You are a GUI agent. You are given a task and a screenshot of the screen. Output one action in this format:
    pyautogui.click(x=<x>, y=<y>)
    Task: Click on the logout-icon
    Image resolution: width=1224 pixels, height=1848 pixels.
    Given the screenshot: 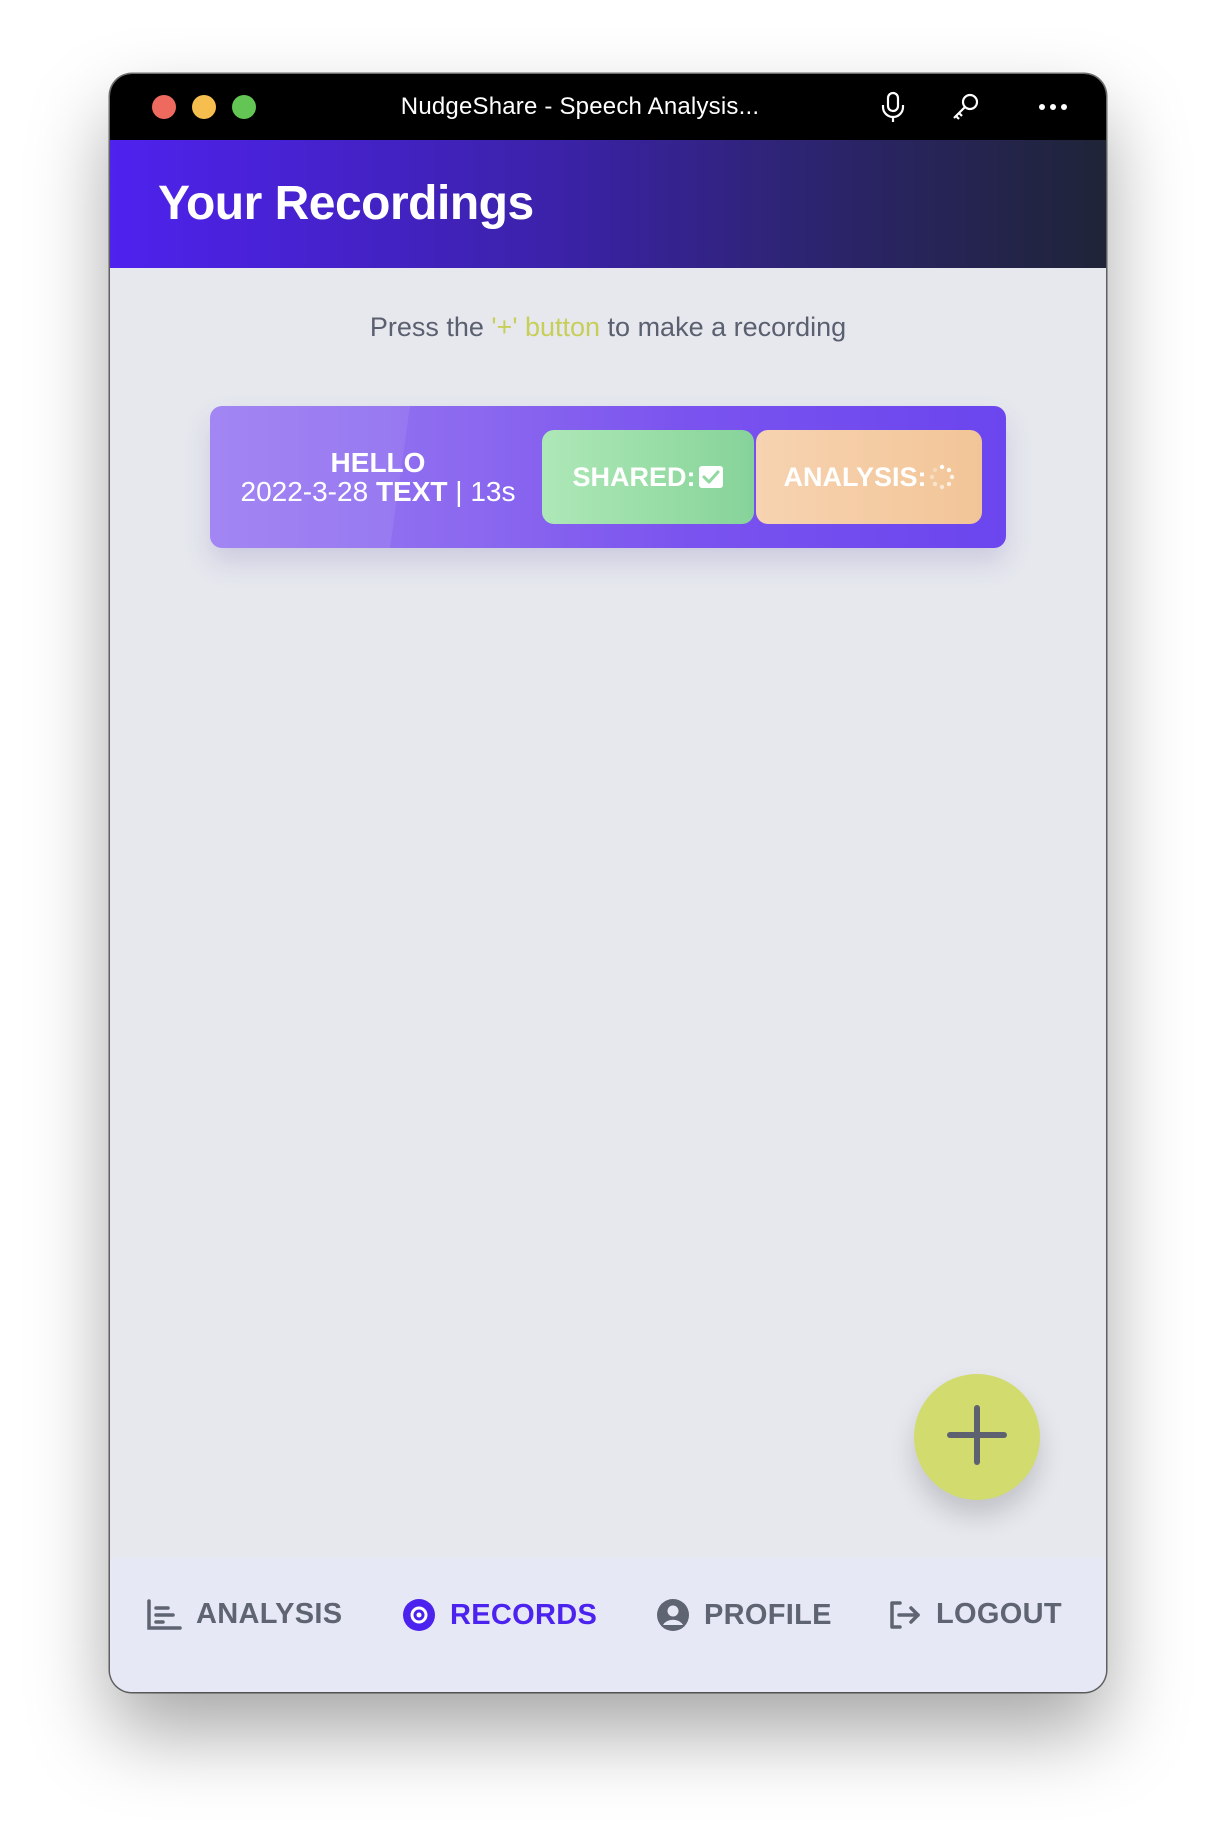 What is the action you would take?
    pyautogui.click(x=905, y=1615)
    